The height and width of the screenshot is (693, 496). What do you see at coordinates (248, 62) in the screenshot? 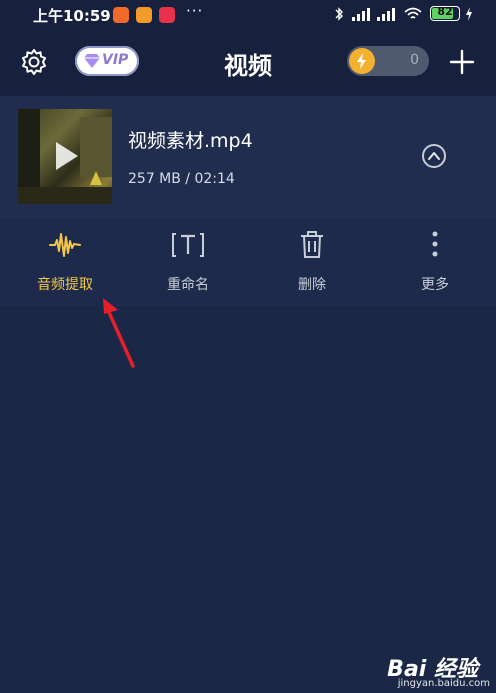
I see `app-header: VIP 视频 0` at bounding box center [248, 62].